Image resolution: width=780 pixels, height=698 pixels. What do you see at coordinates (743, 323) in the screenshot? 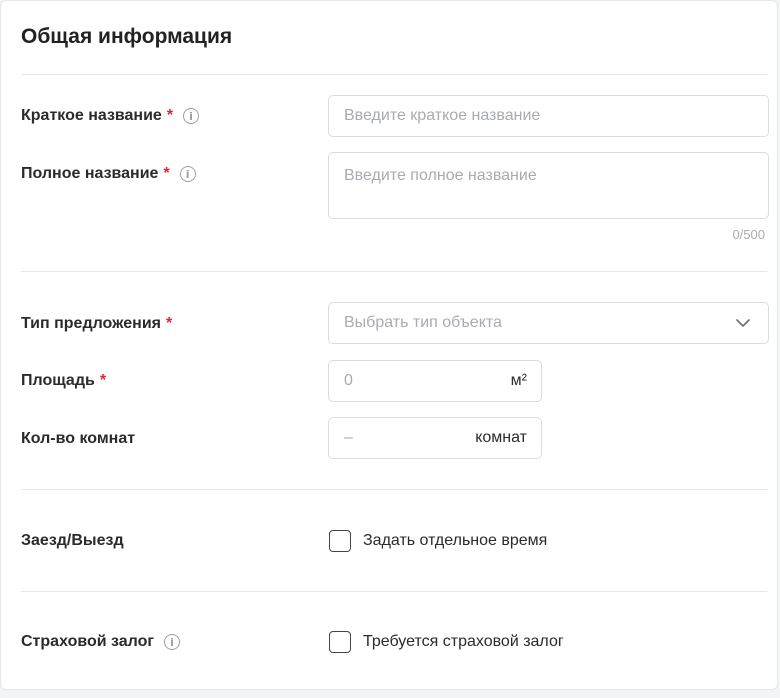
I see `chevron-down-icon` at bounding box center [743, 323].